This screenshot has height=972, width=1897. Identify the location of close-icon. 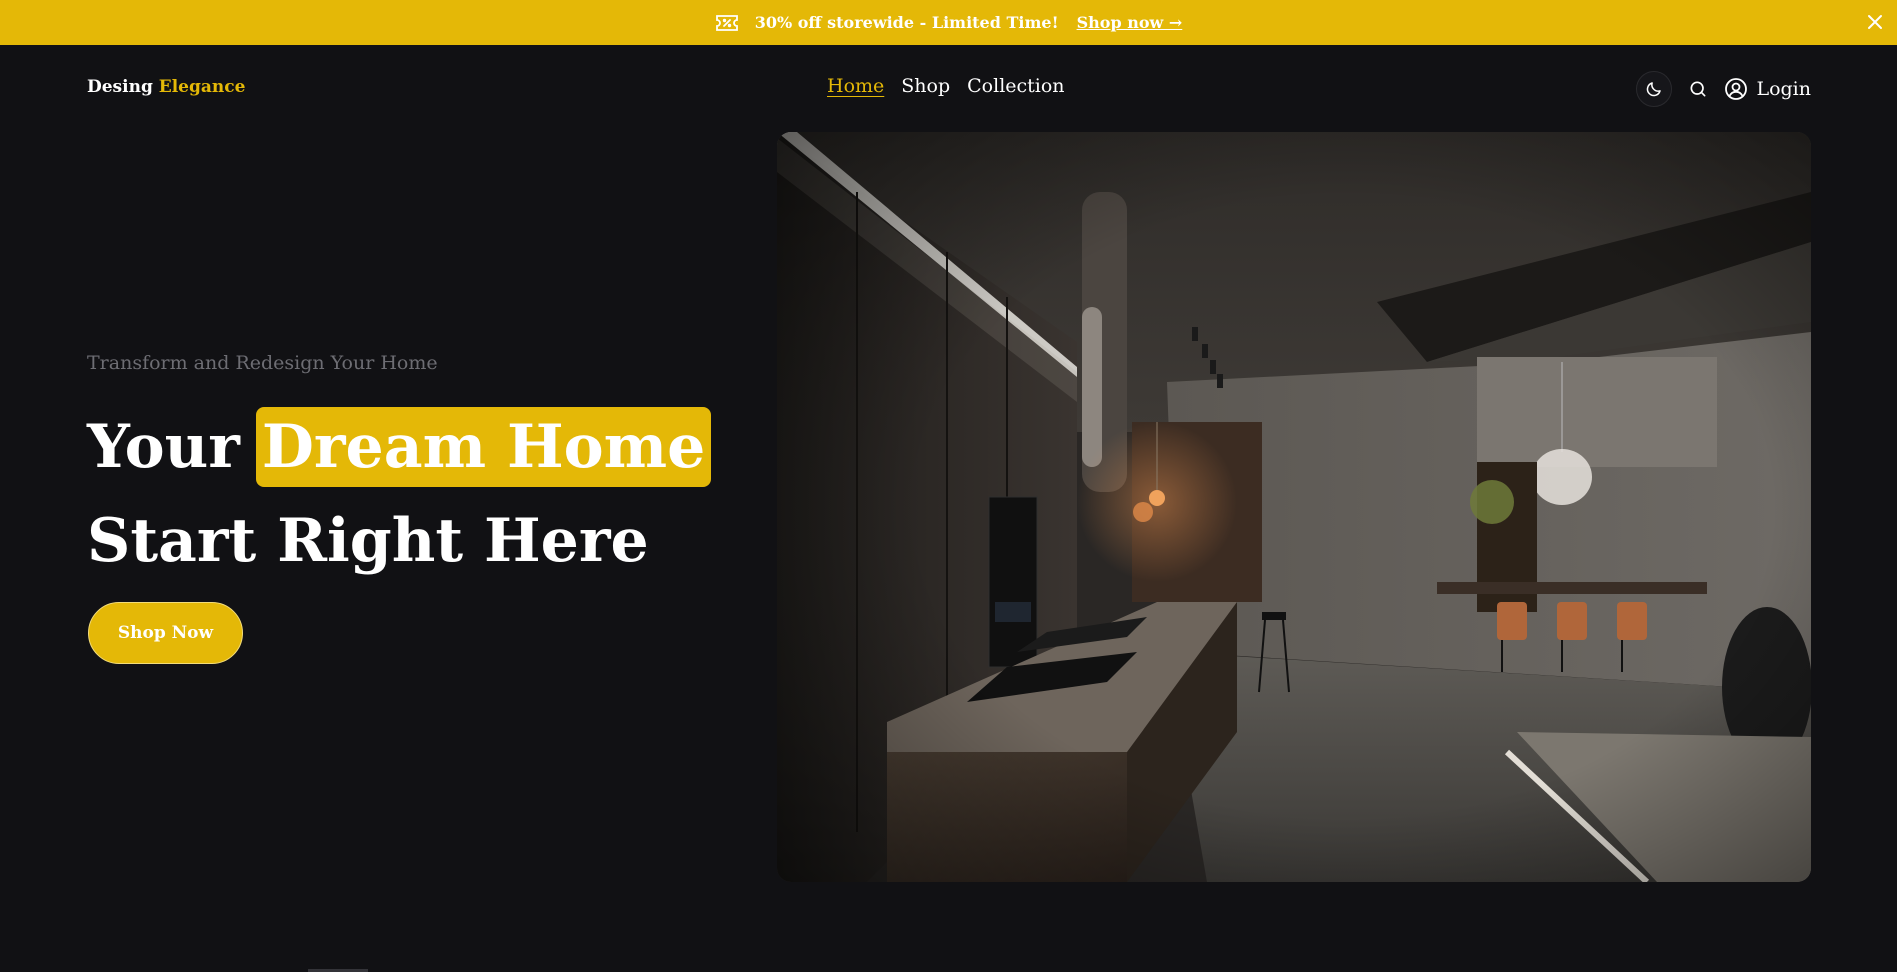
(1875, 22).